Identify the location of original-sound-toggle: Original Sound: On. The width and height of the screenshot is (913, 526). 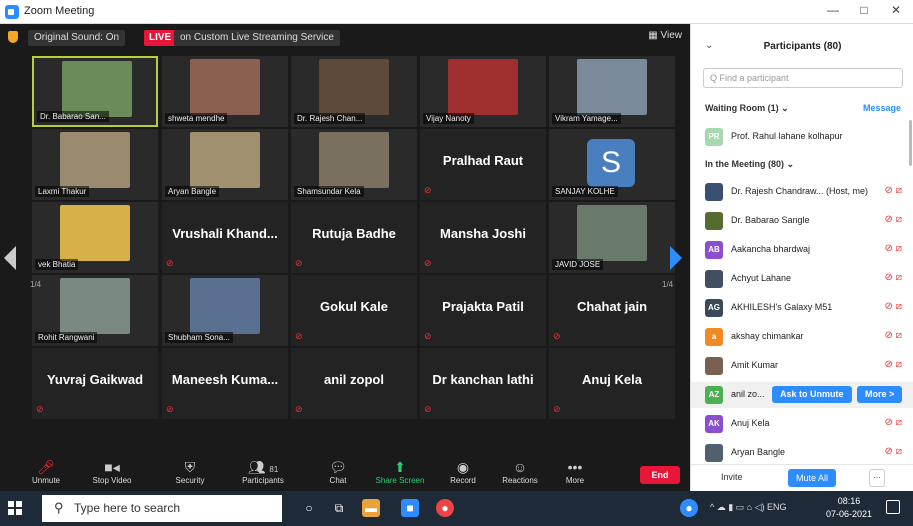
(77, 38).